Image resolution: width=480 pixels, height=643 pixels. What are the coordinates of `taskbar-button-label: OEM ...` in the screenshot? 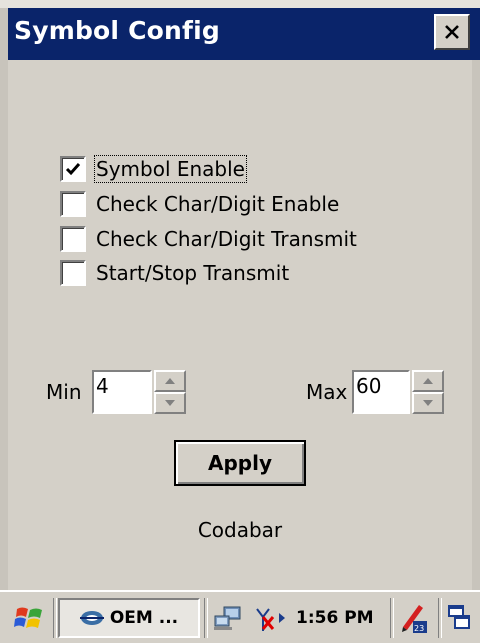 It's located at (144, 618).